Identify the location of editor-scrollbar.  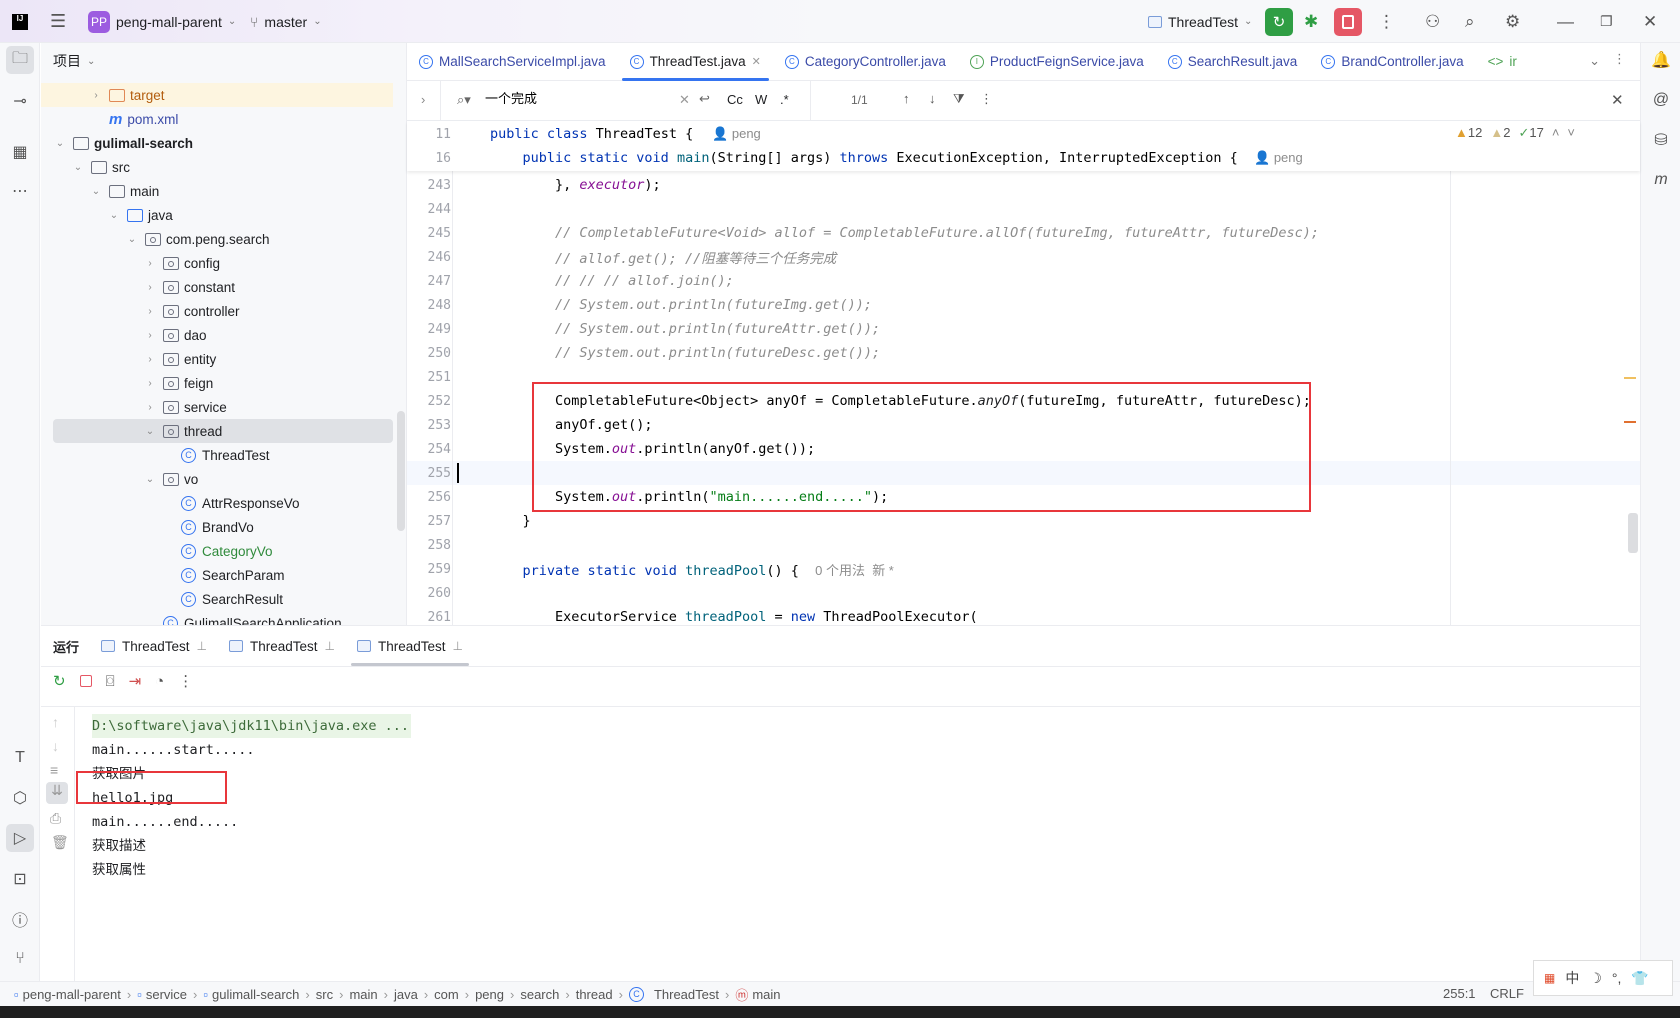
(1633, 533).